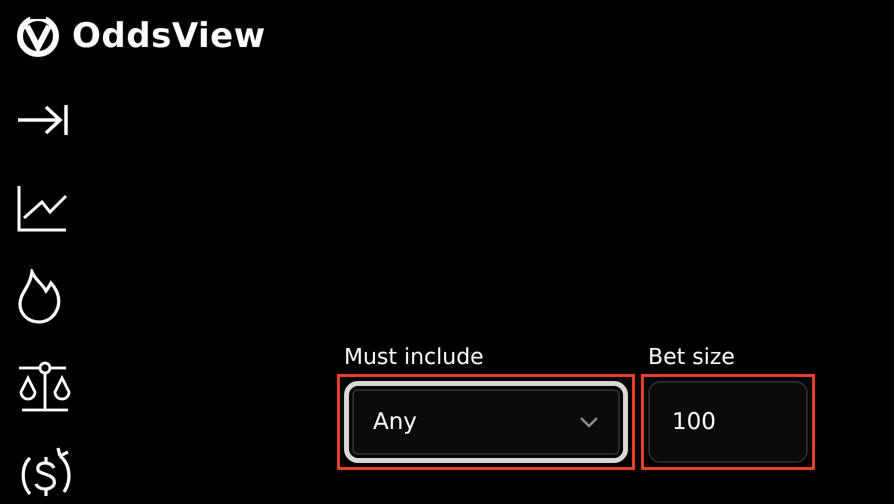  What do you see at coordinates (589, 422) in the screenshot?
I see `chevron-down-icon` at bounding box center [589, 422].